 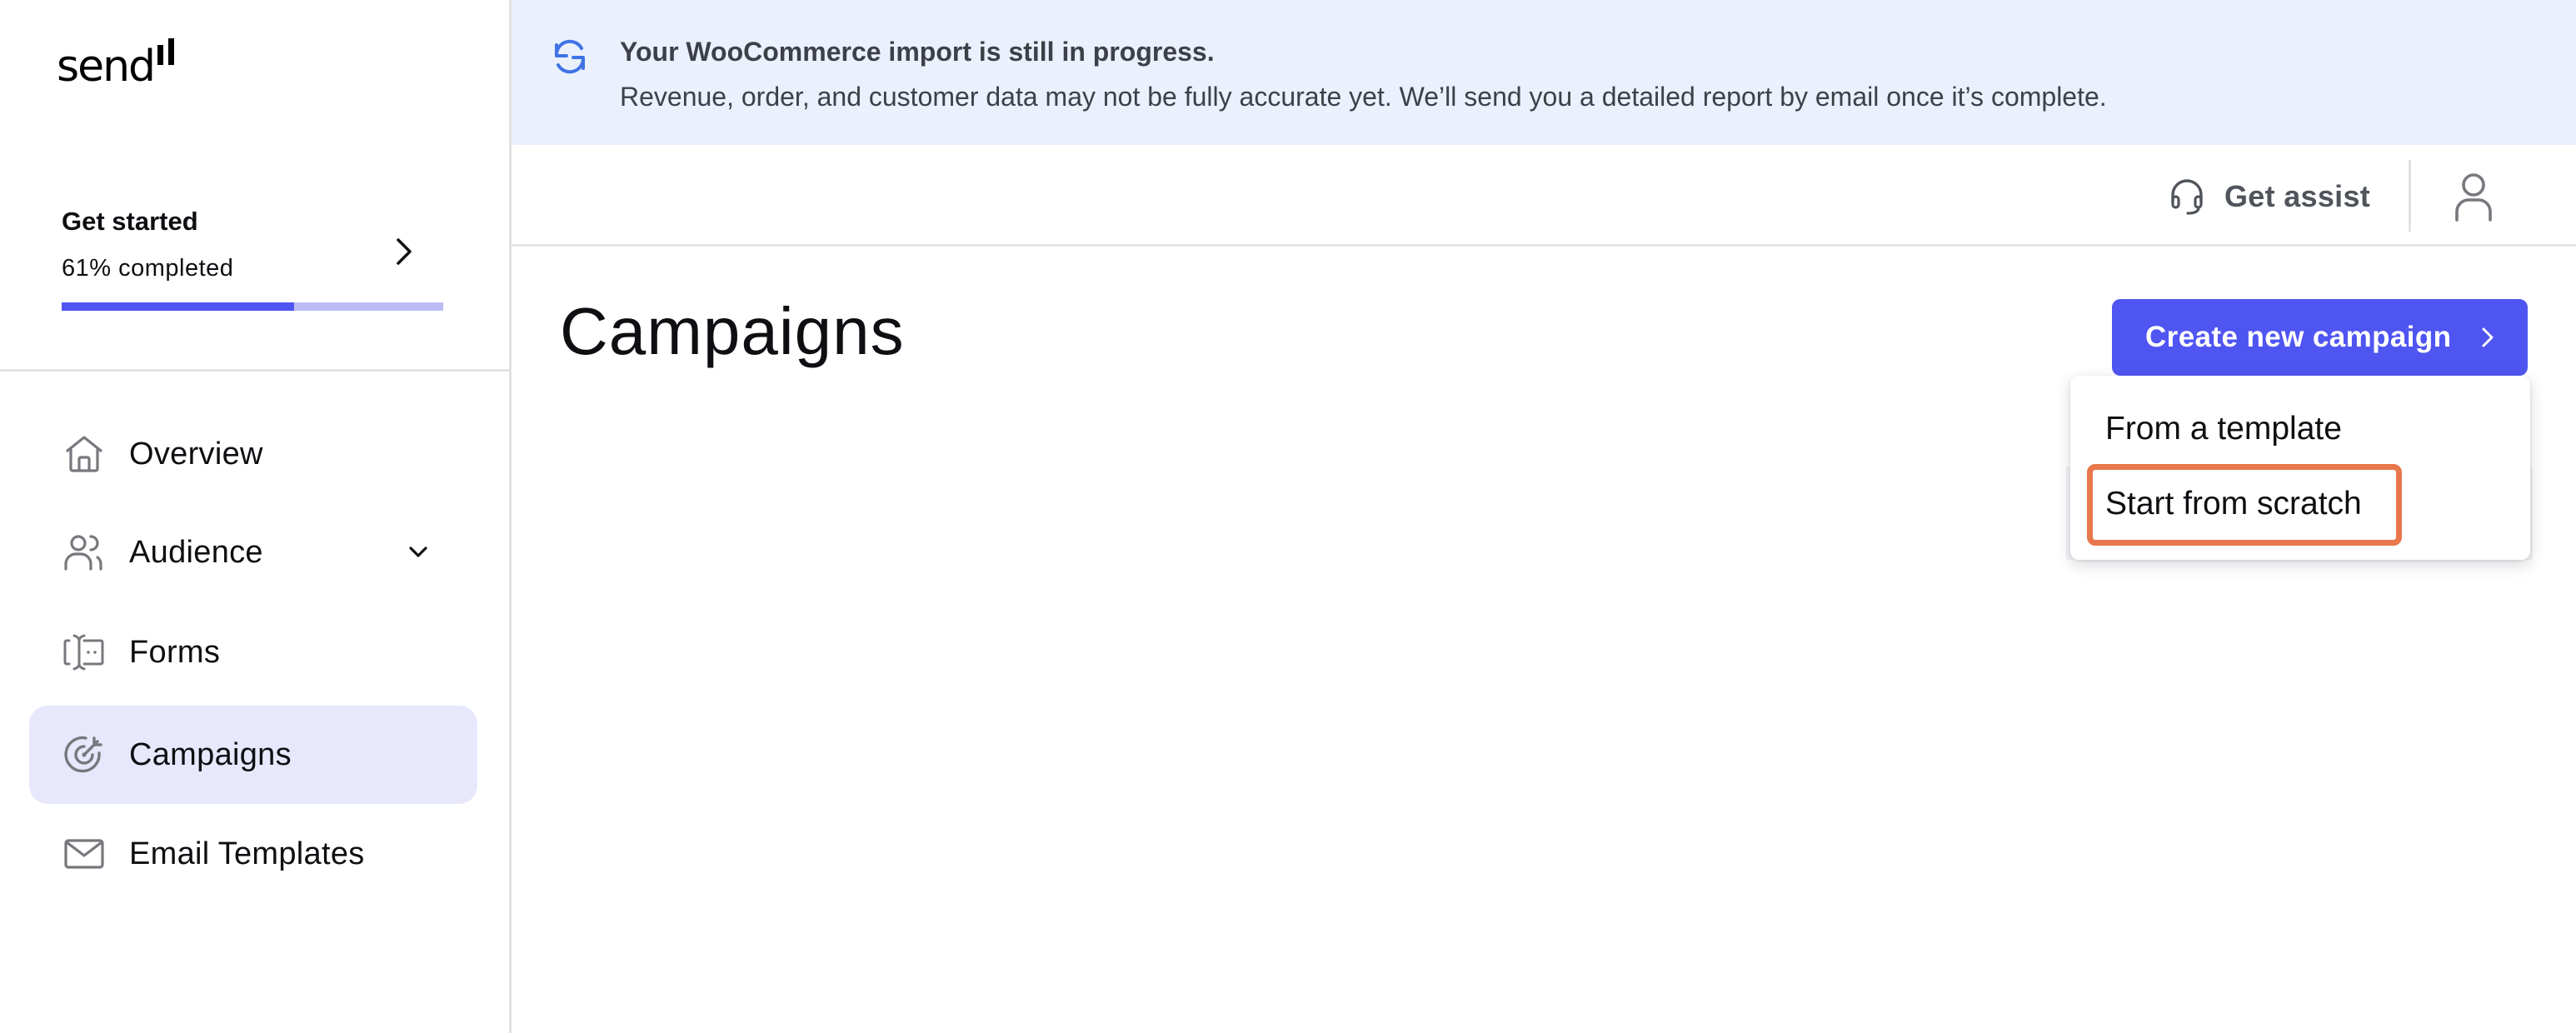 What do you see at coordinates (175, 652) in the screenshot?
I see `sidebar-item-label: Forms` at bounding box center [175, 652].